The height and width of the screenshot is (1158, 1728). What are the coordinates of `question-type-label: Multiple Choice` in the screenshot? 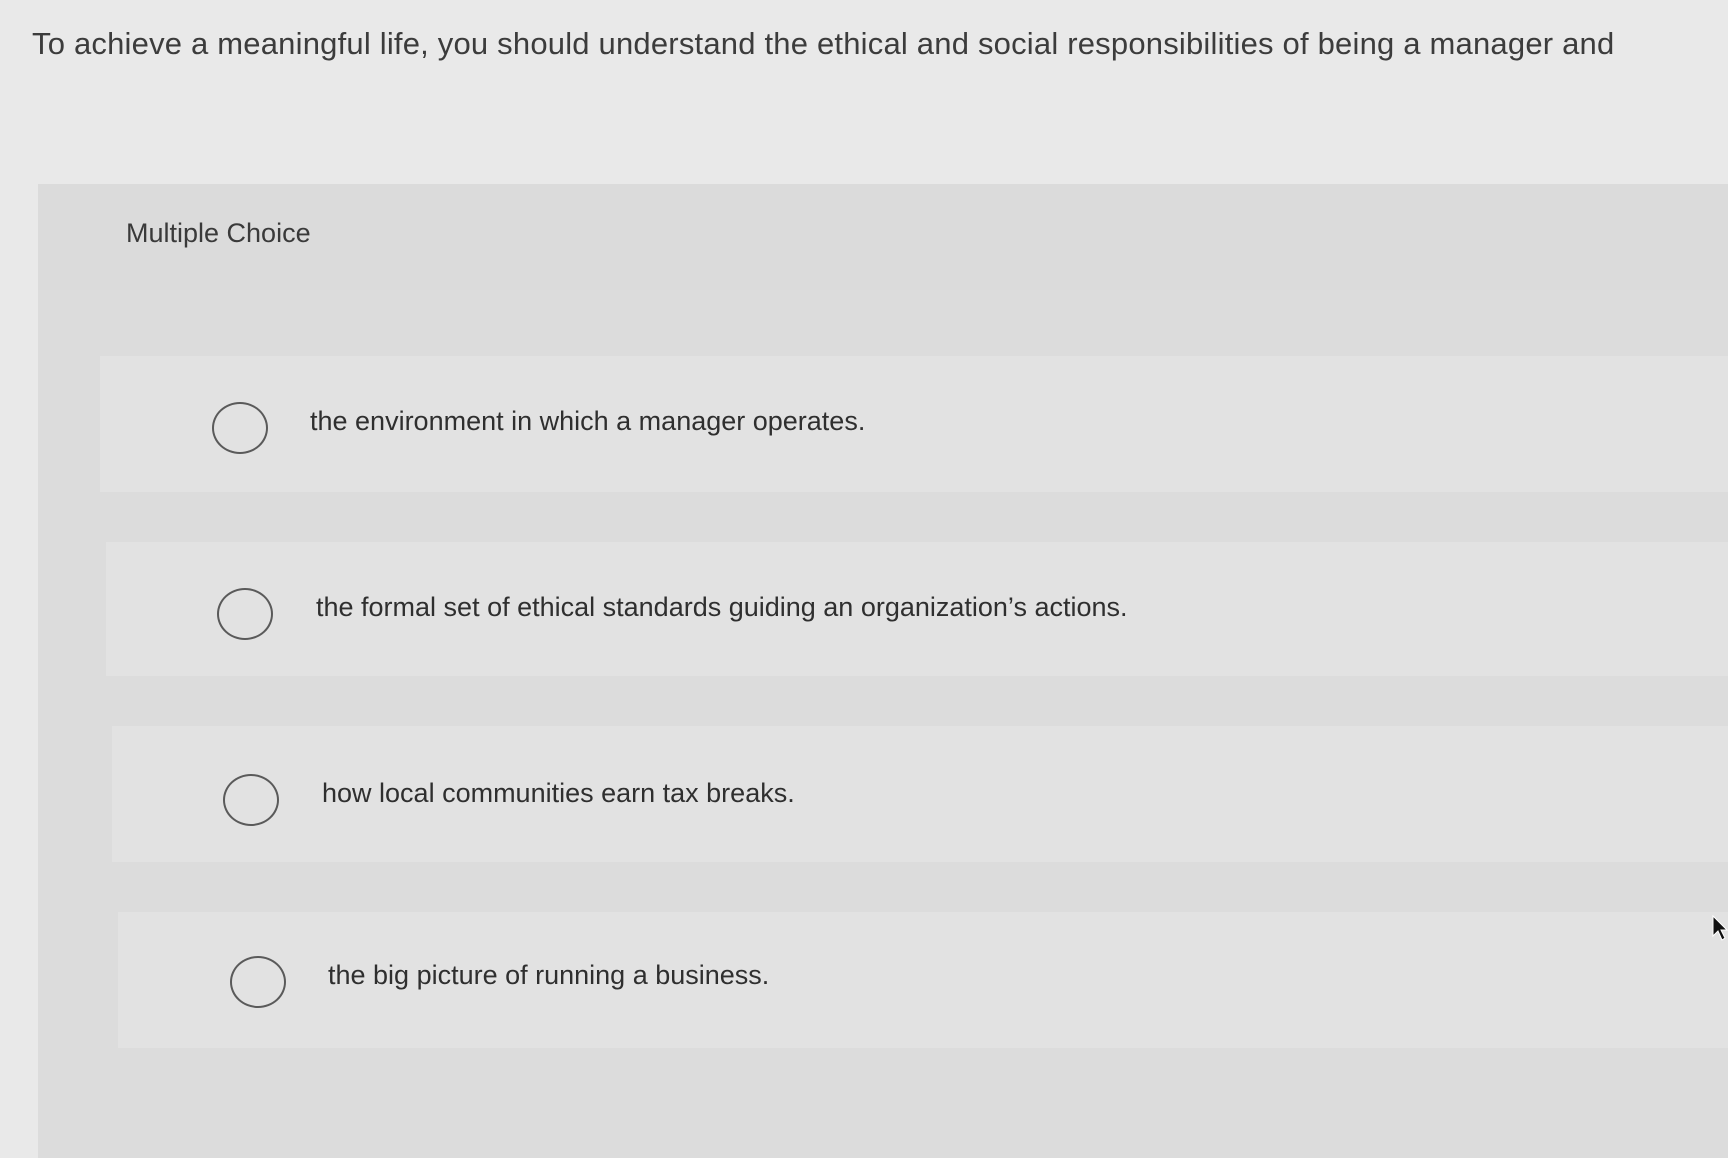 It's located at (218, 233).